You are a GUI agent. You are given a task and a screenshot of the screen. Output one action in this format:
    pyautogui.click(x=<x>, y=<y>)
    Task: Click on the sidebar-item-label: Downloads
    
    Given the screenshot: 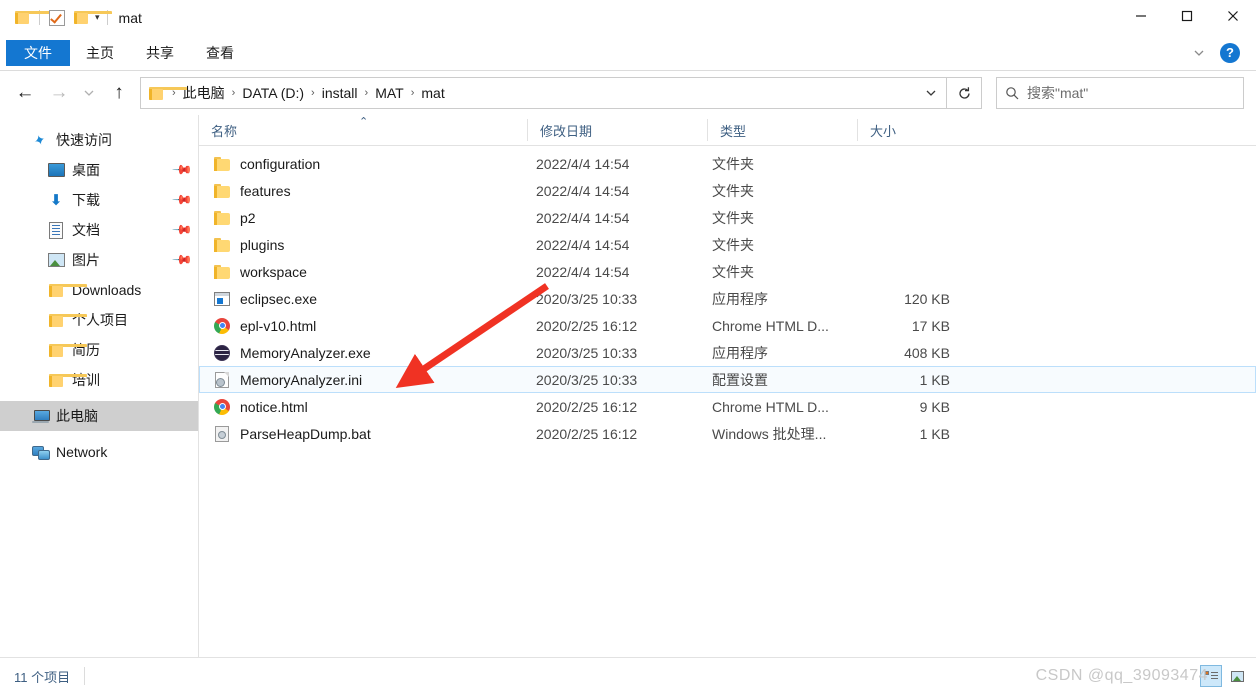 What is the action you would take?
    pyautogui.click(x=107, y=290)
    